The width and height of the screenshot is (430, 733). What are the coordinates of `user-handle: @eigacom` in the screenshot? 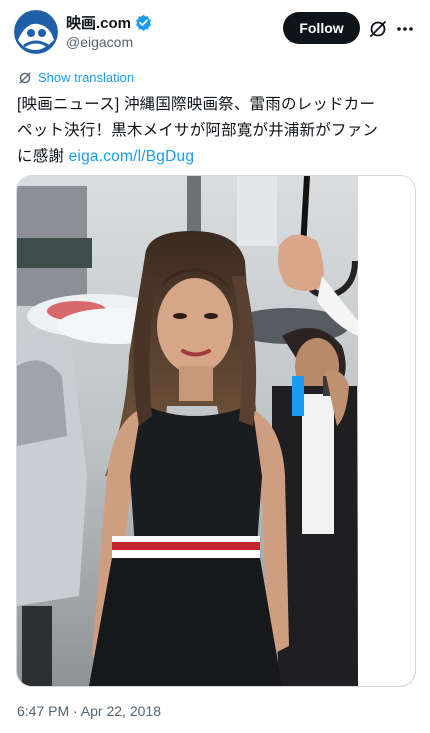 It's located at (99, 42).